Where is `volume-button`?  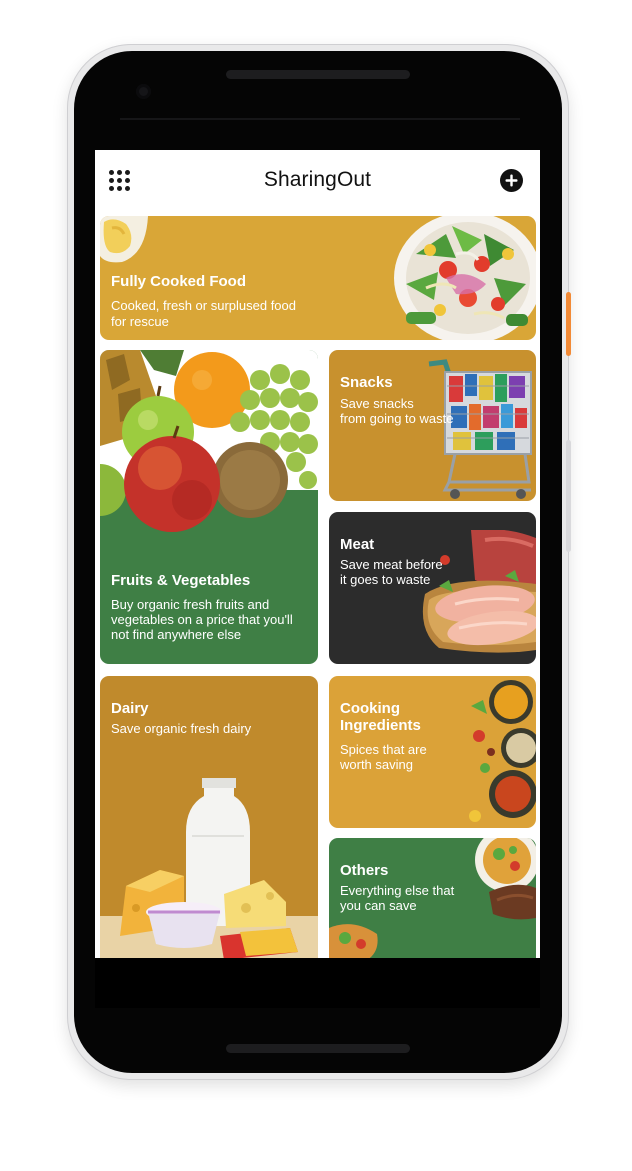
volume-button is located at coordinates (568, 496).